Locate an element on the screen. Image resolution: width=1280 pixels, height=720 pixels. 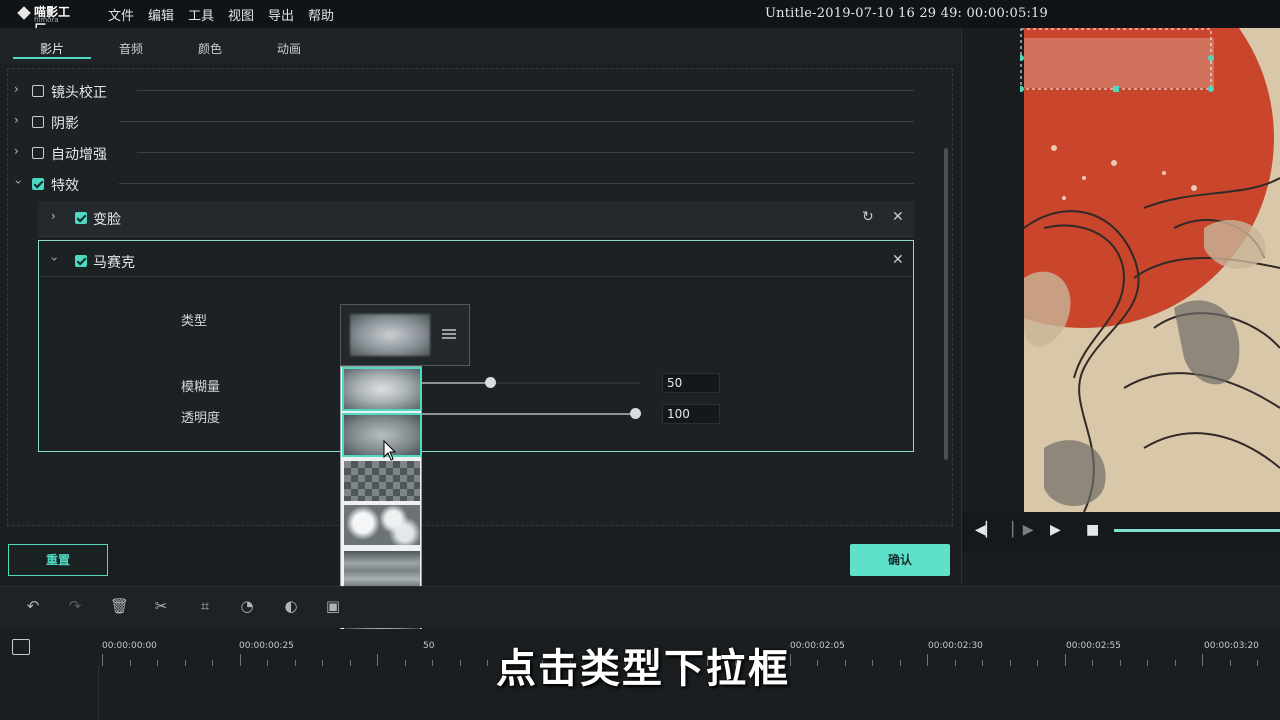
effect-face-off-row is located at coordinates (476, 219).